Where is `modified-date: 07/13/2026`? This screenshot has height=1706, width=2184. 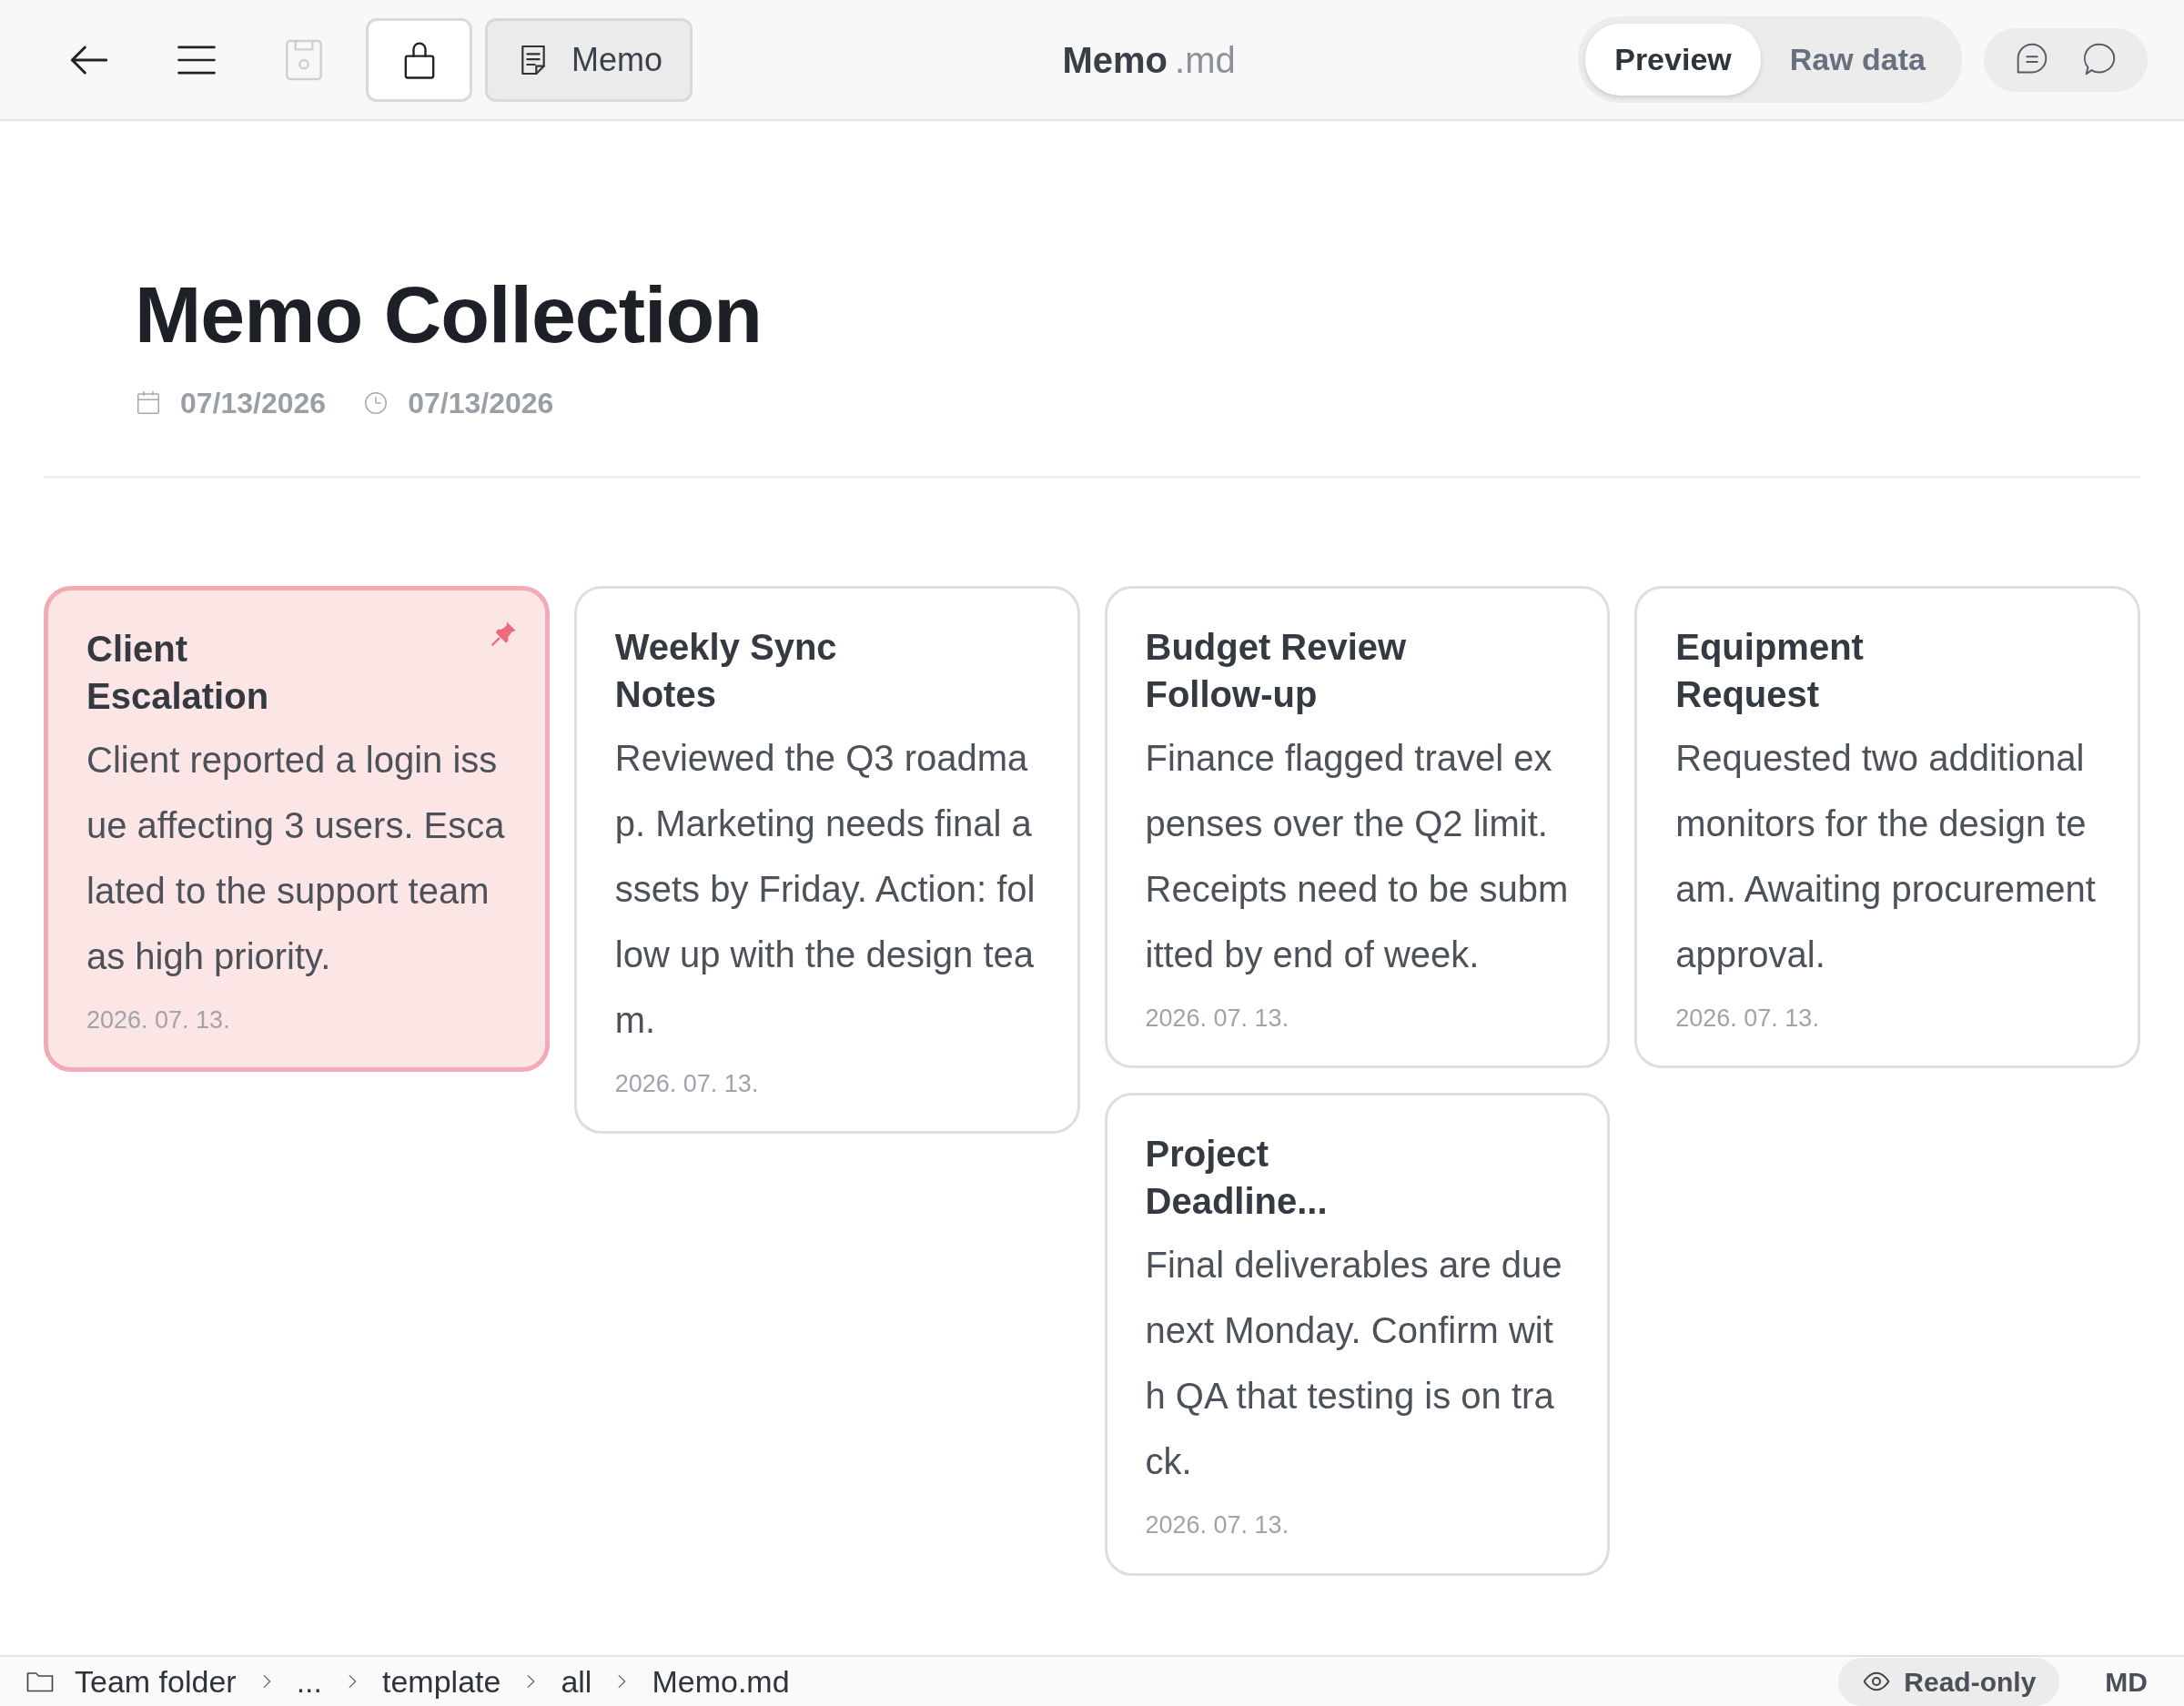
modified-date: 07/13/2026 is located at coordinates (481, 403).